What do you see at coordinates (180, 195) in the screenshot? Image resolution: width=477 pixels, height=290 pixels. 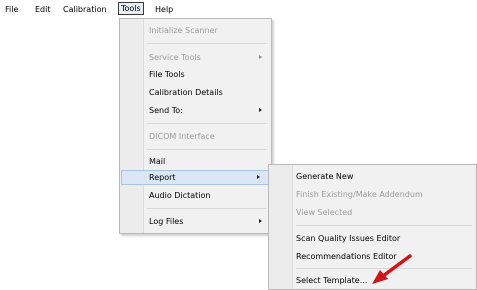 I see `menu-item-label: Audio Dictation` at bounding box center [180, 195].